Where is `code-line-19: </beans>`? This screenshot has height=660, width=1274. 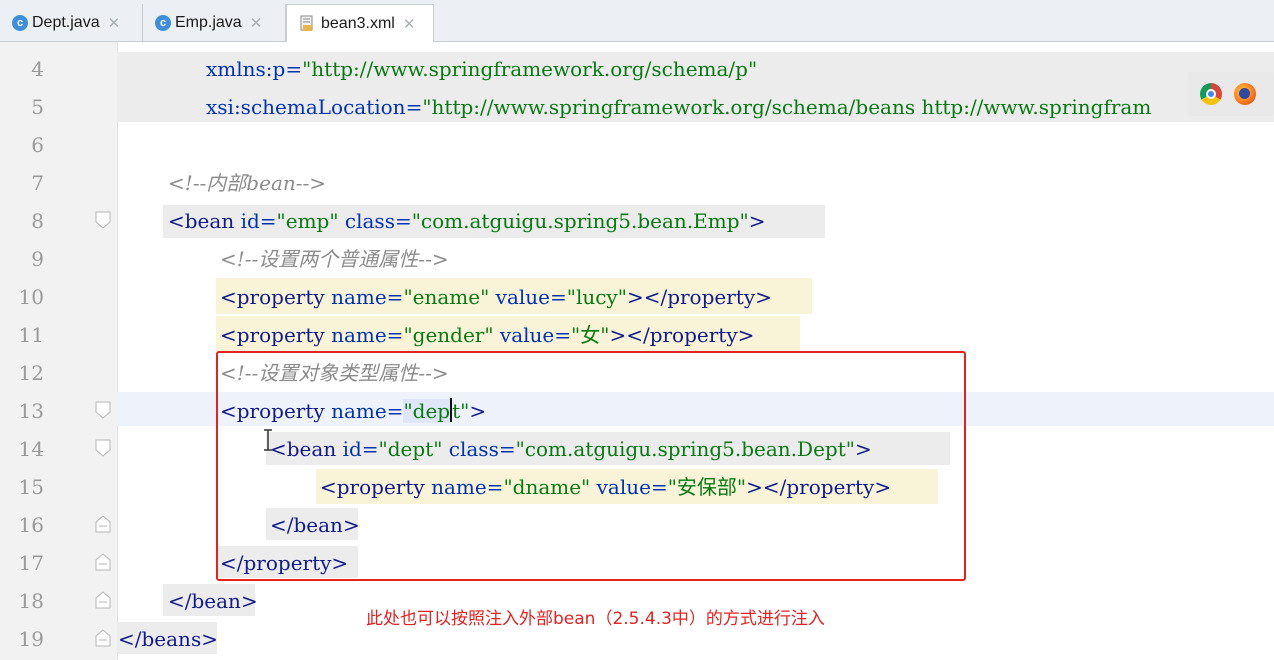
code-line-19: </beans> is located at coordinates (168, 640).